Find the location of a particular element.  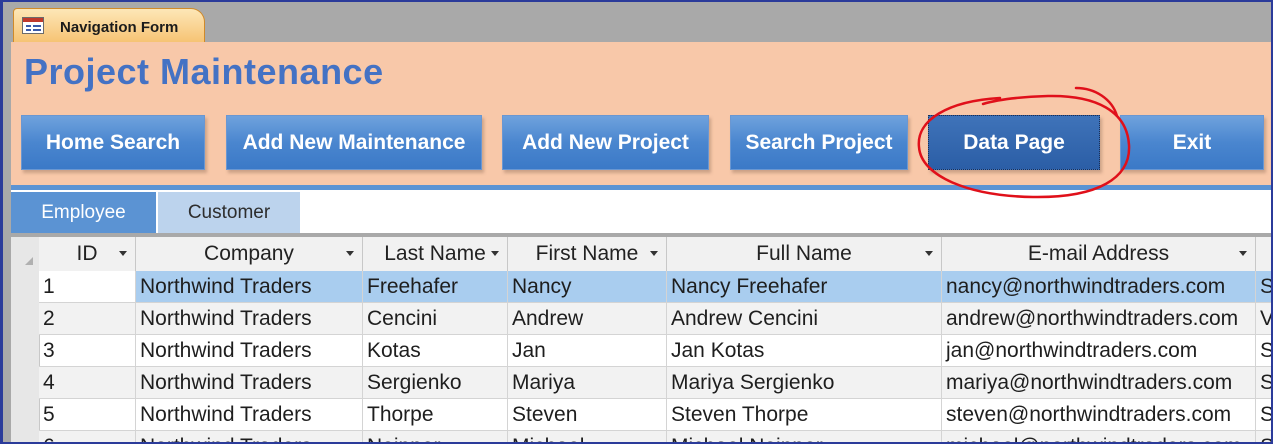

cell-first-name: Andrew is located at coordinates (587, 319).